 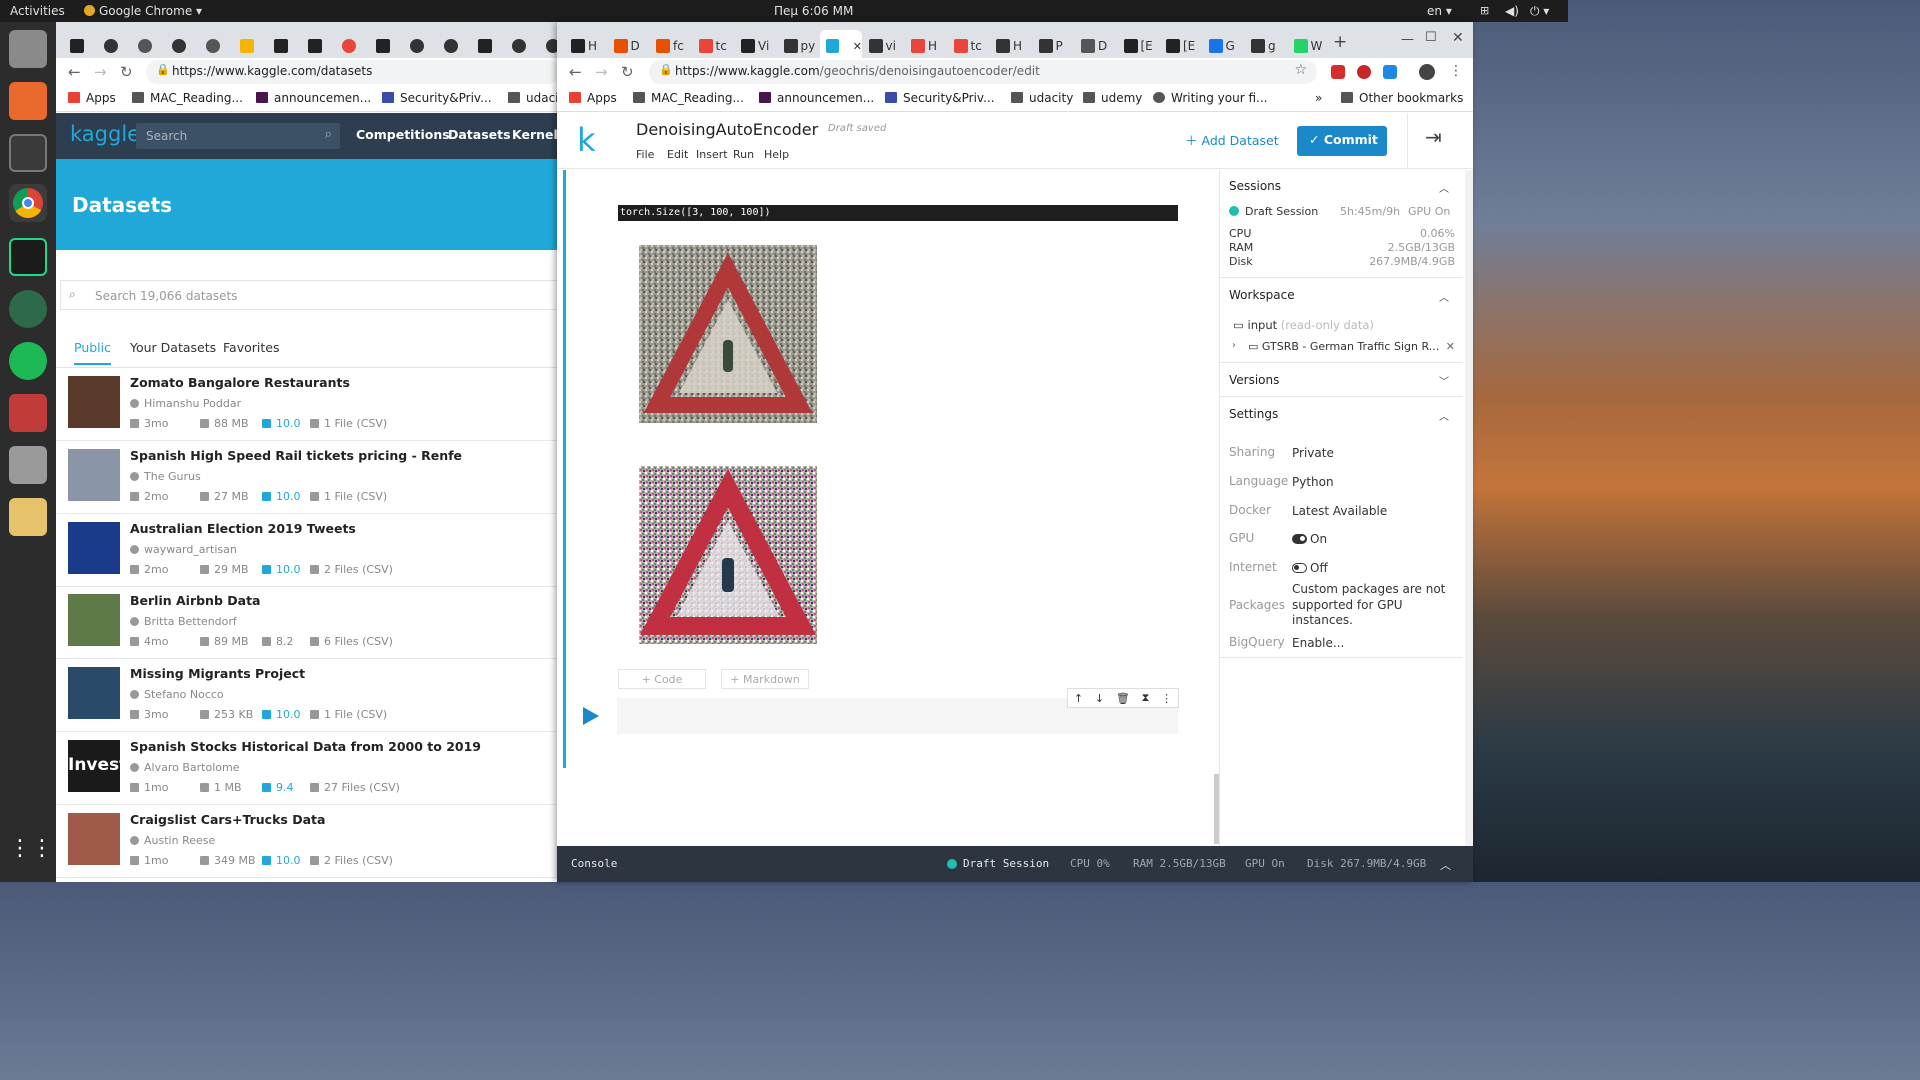 What do you see at coordinates (238, 136) in the screenshot?
I see `site-search: Search ⌕` at bounding box center [238, 136].